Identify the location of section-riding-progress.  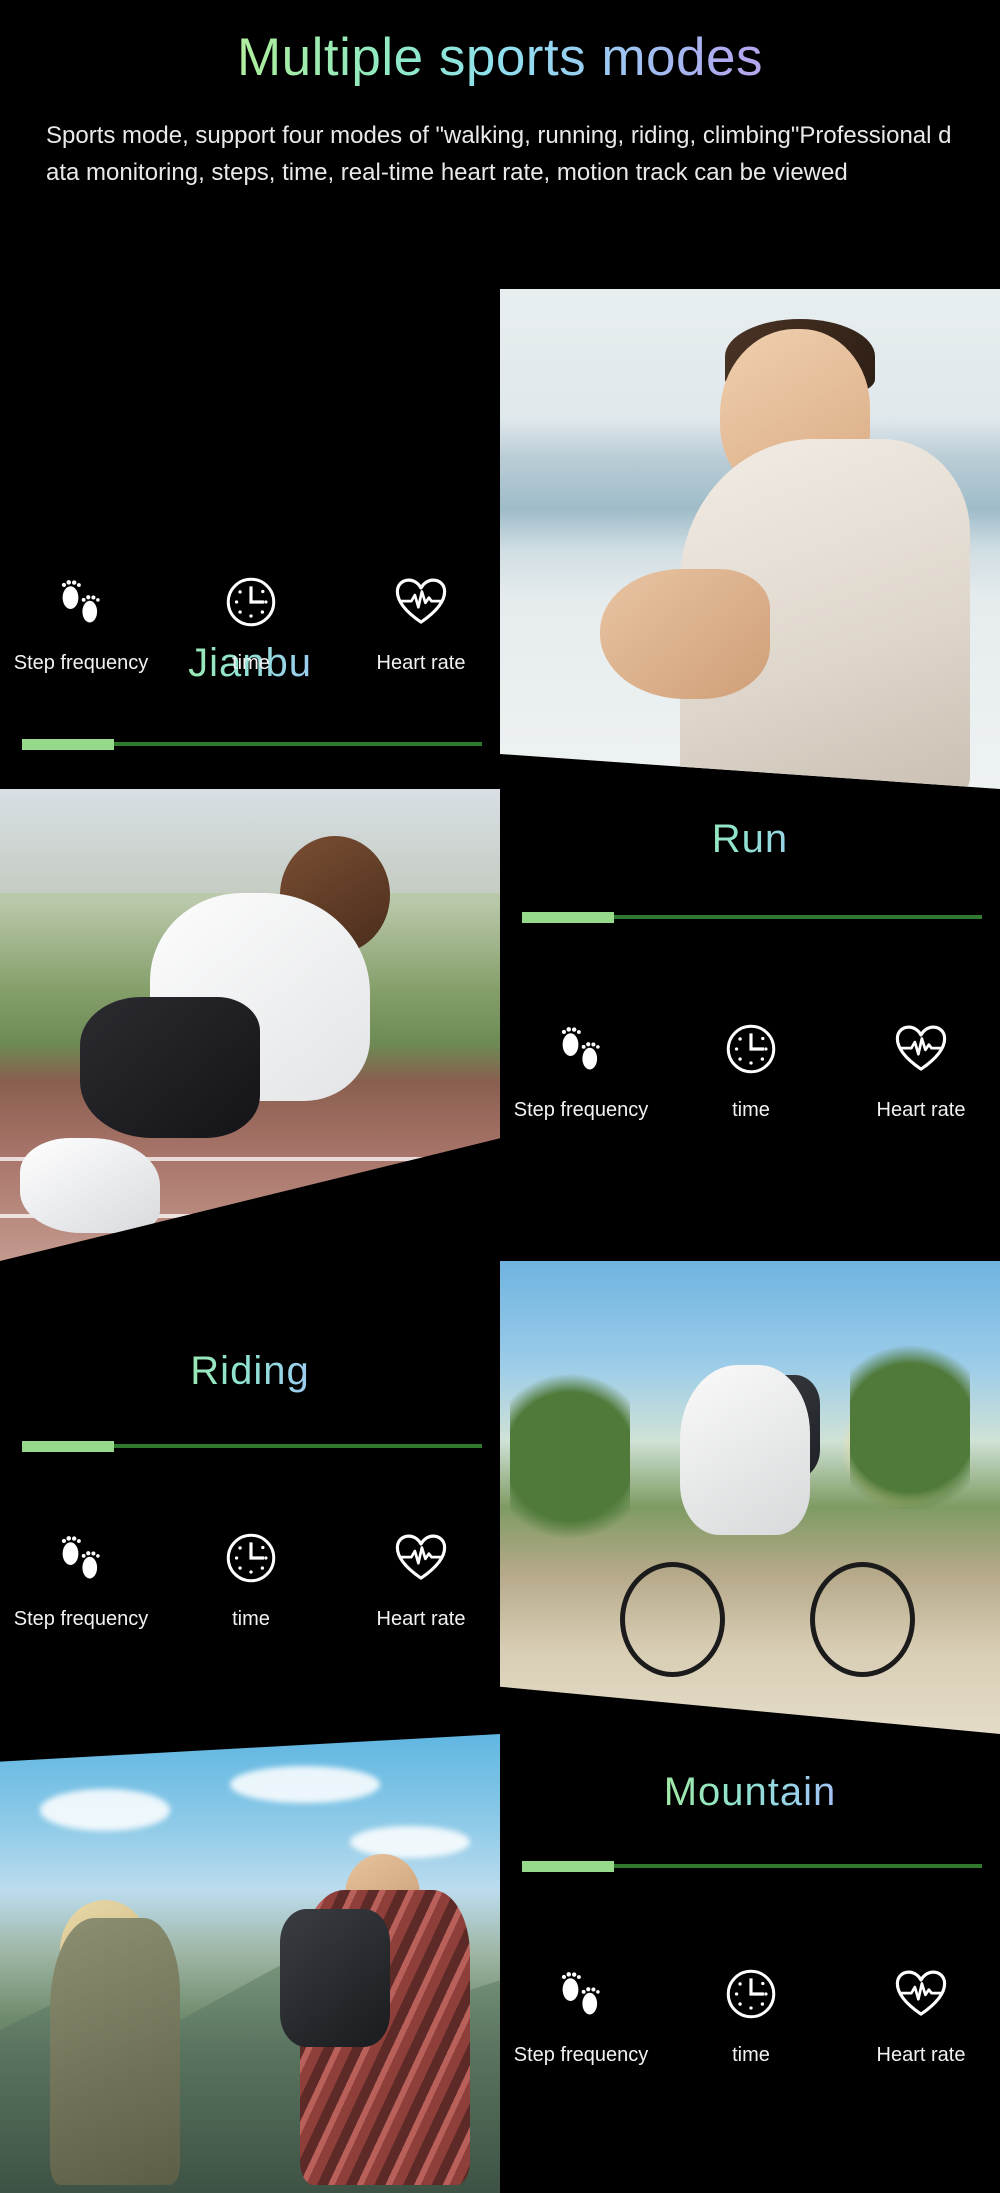
(252, 1446).